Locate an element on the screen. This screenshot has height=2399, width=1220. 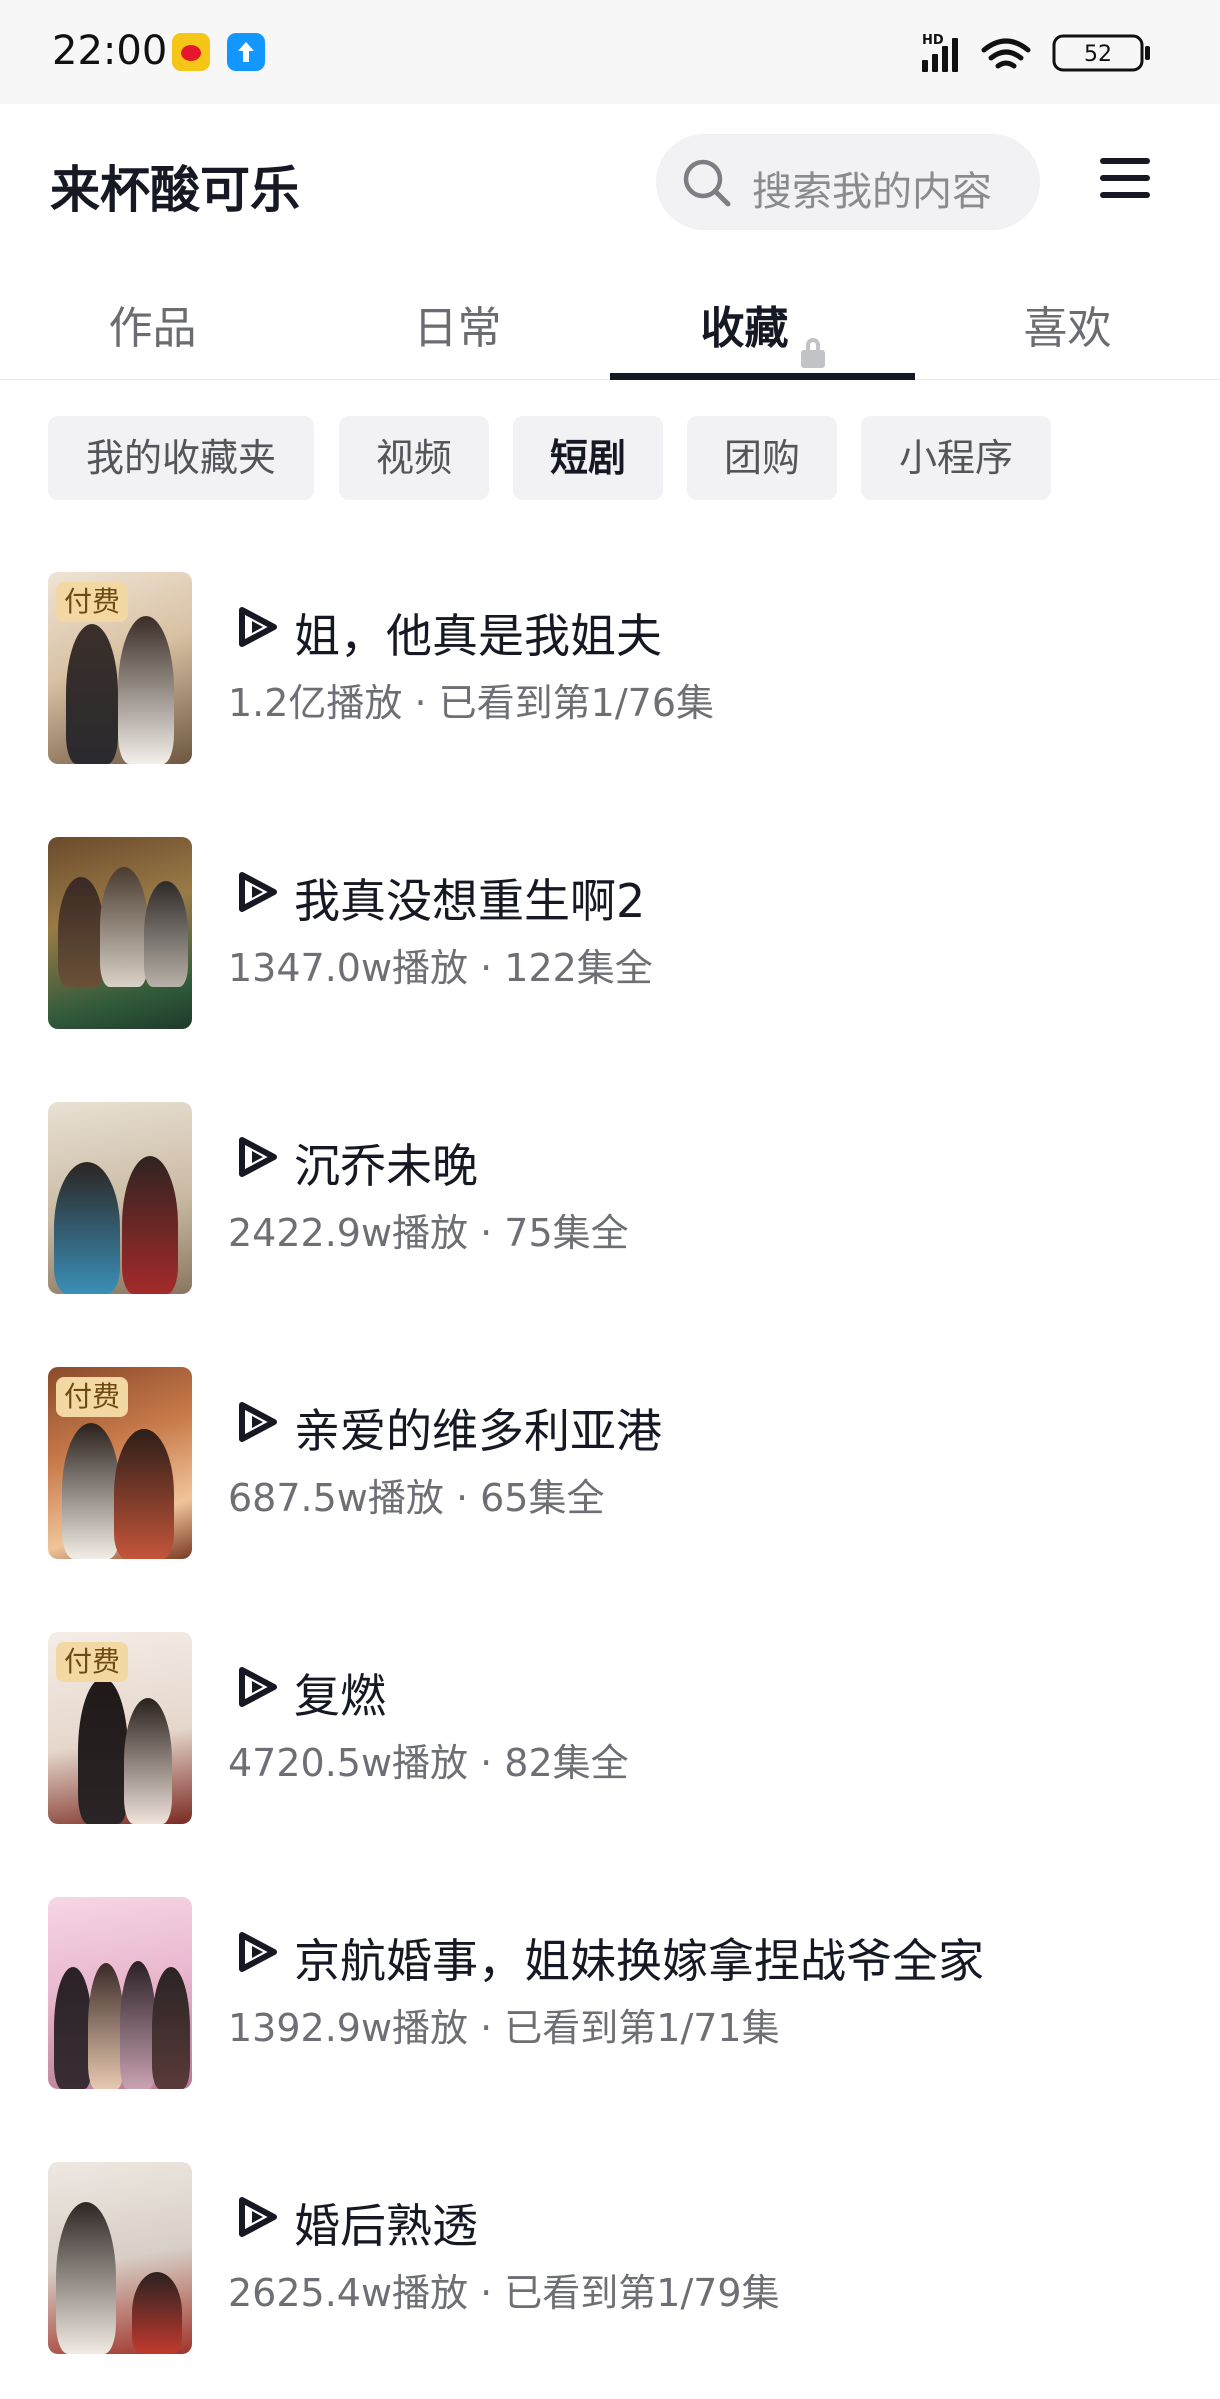
filter-short-dramas: 短剧 is located at coordinates (588, 458).